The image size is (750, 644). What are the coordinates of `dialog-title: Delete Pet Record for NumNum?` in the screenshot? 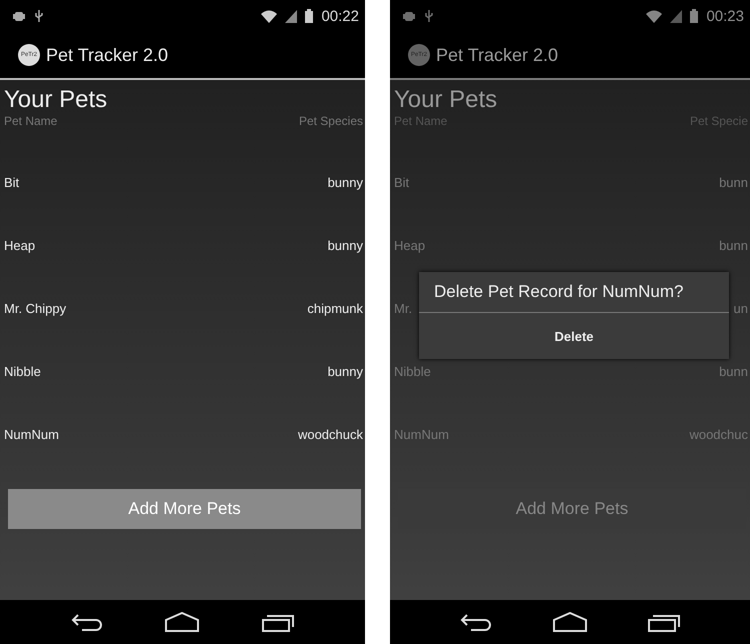 It's located at (574, 292).